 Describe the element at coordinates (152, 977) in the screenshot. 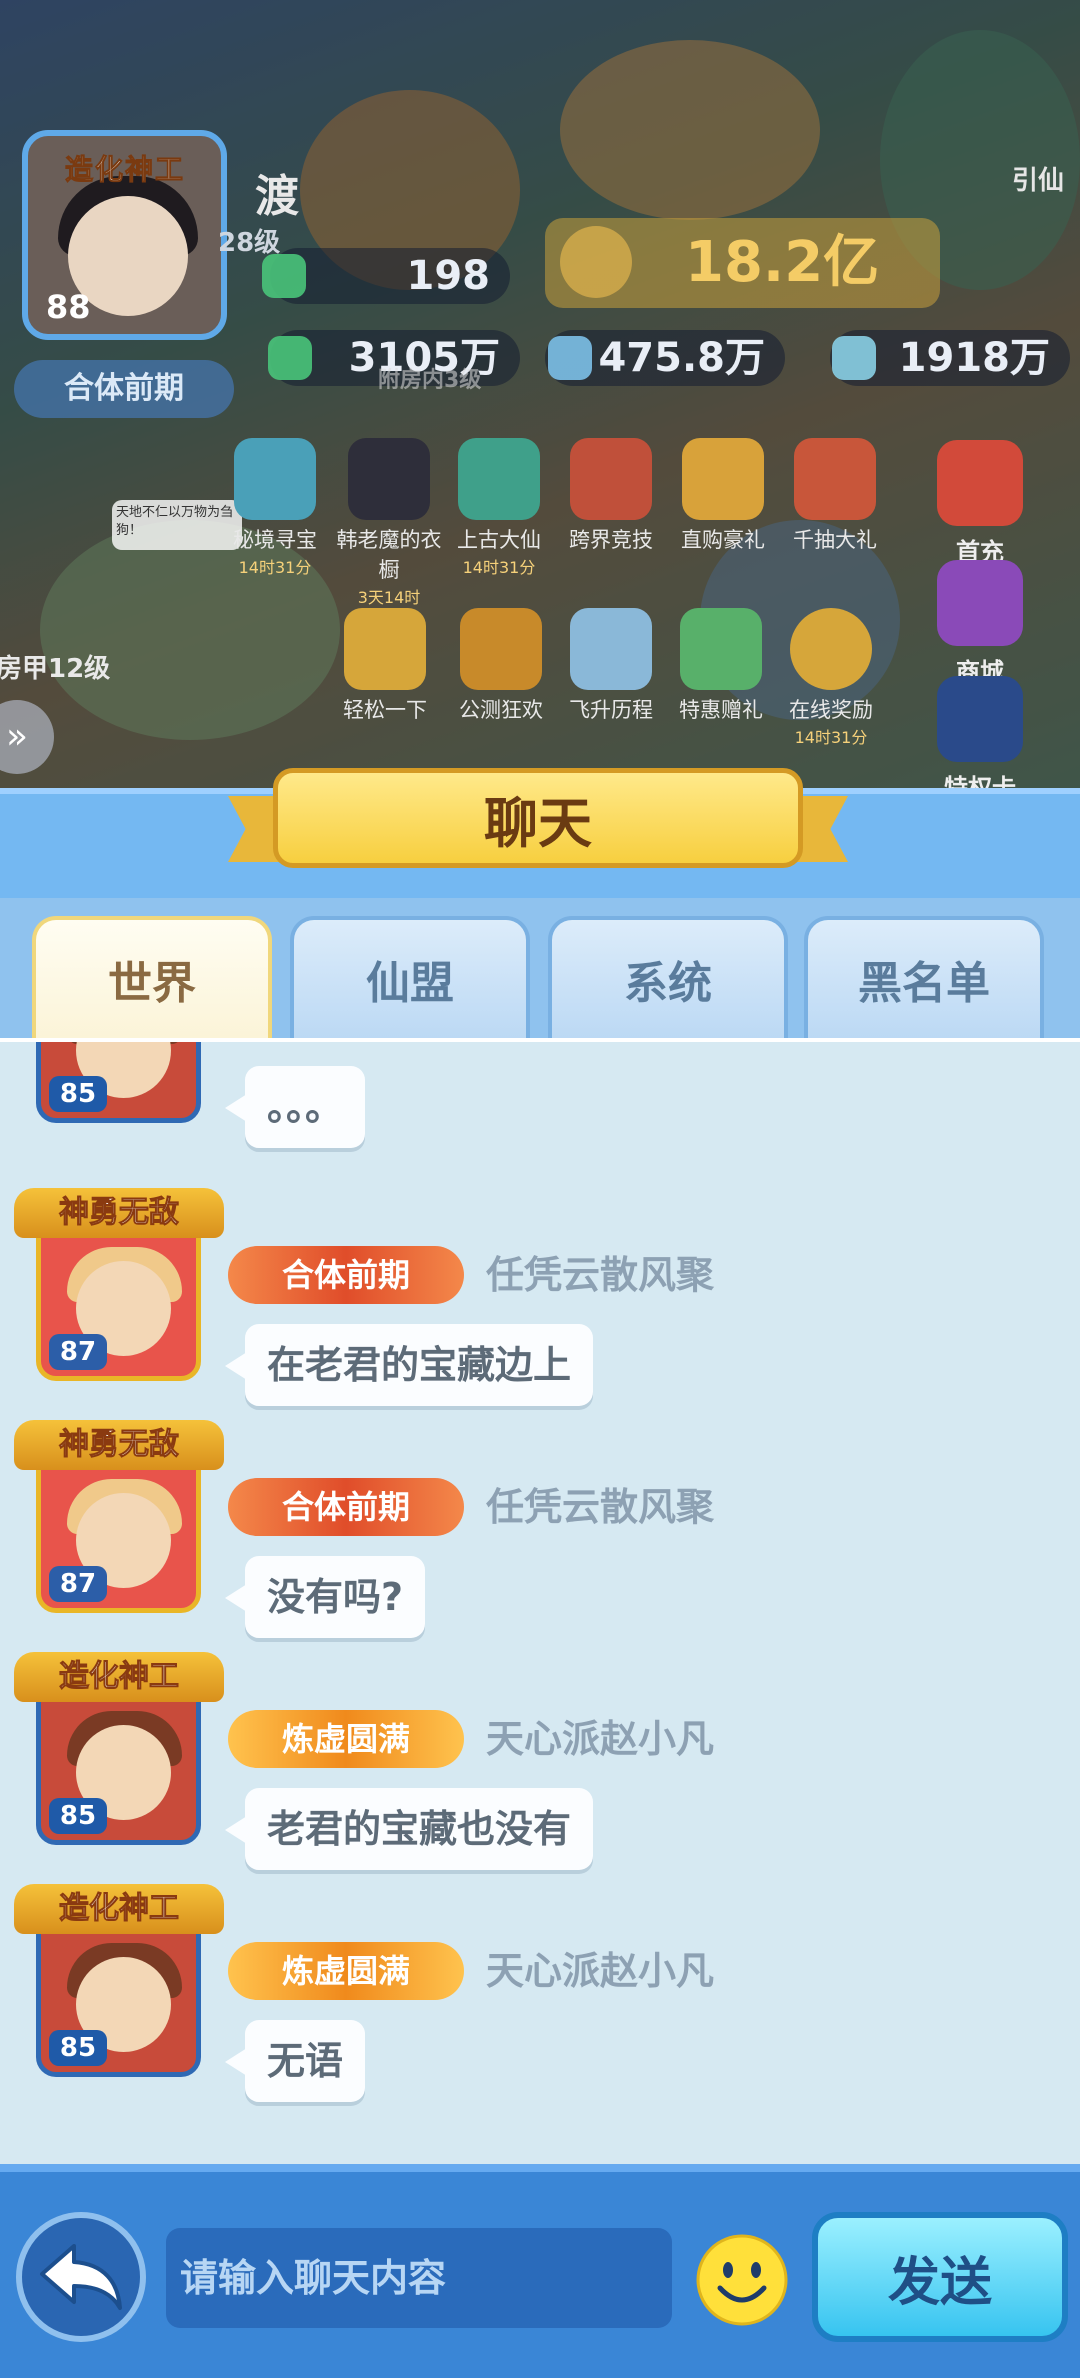

I see `tab-world: 世界` at that location.